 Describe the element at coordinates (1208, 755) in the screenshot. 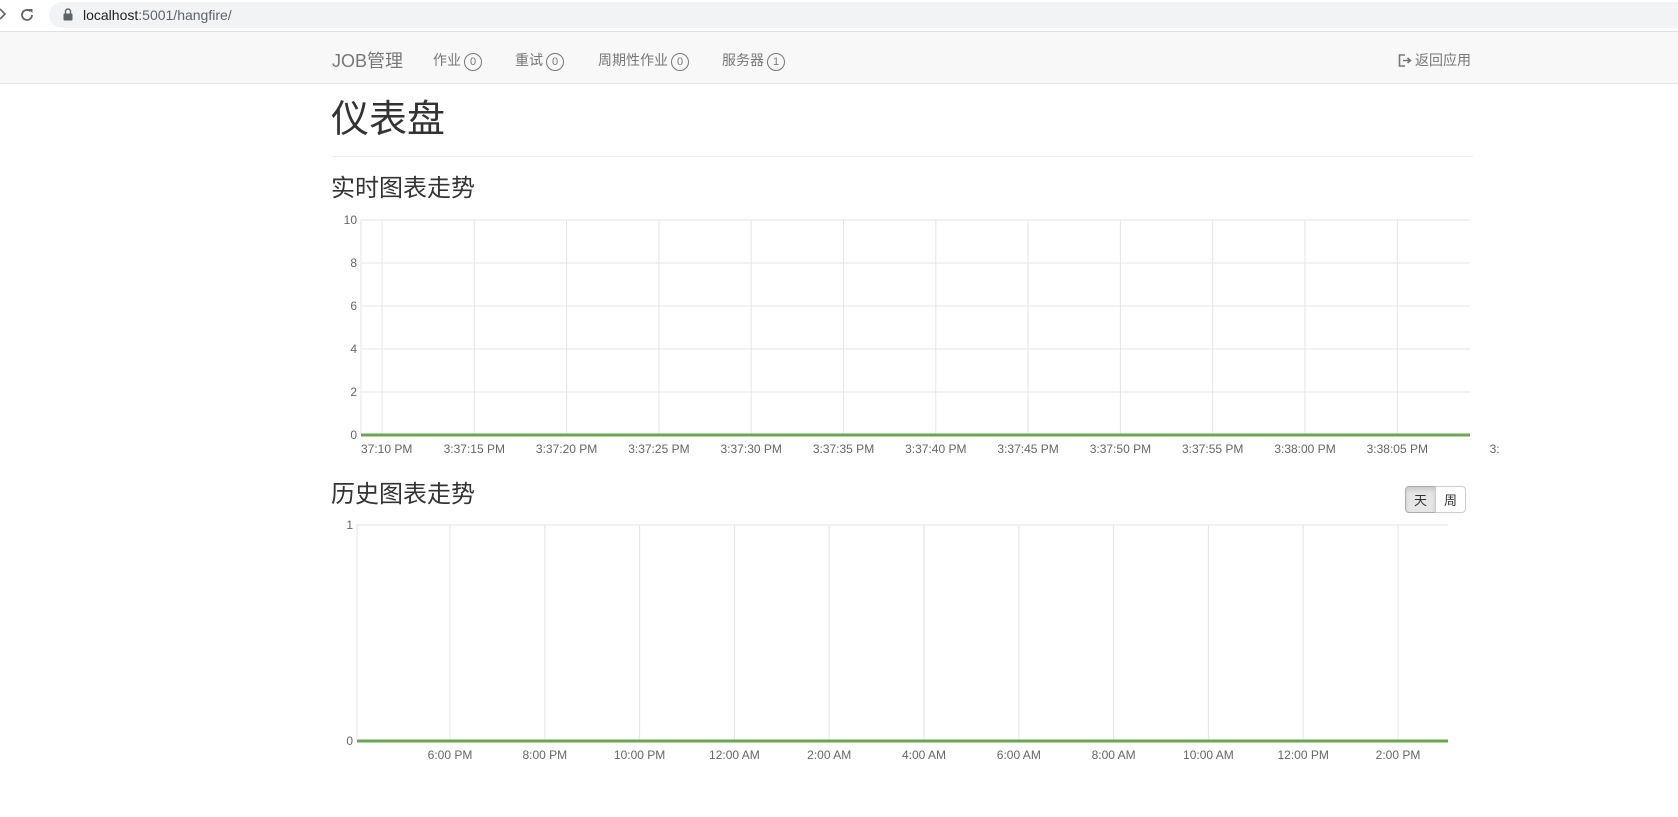

I see `x-tick-label: 10:00 AM` at that location.